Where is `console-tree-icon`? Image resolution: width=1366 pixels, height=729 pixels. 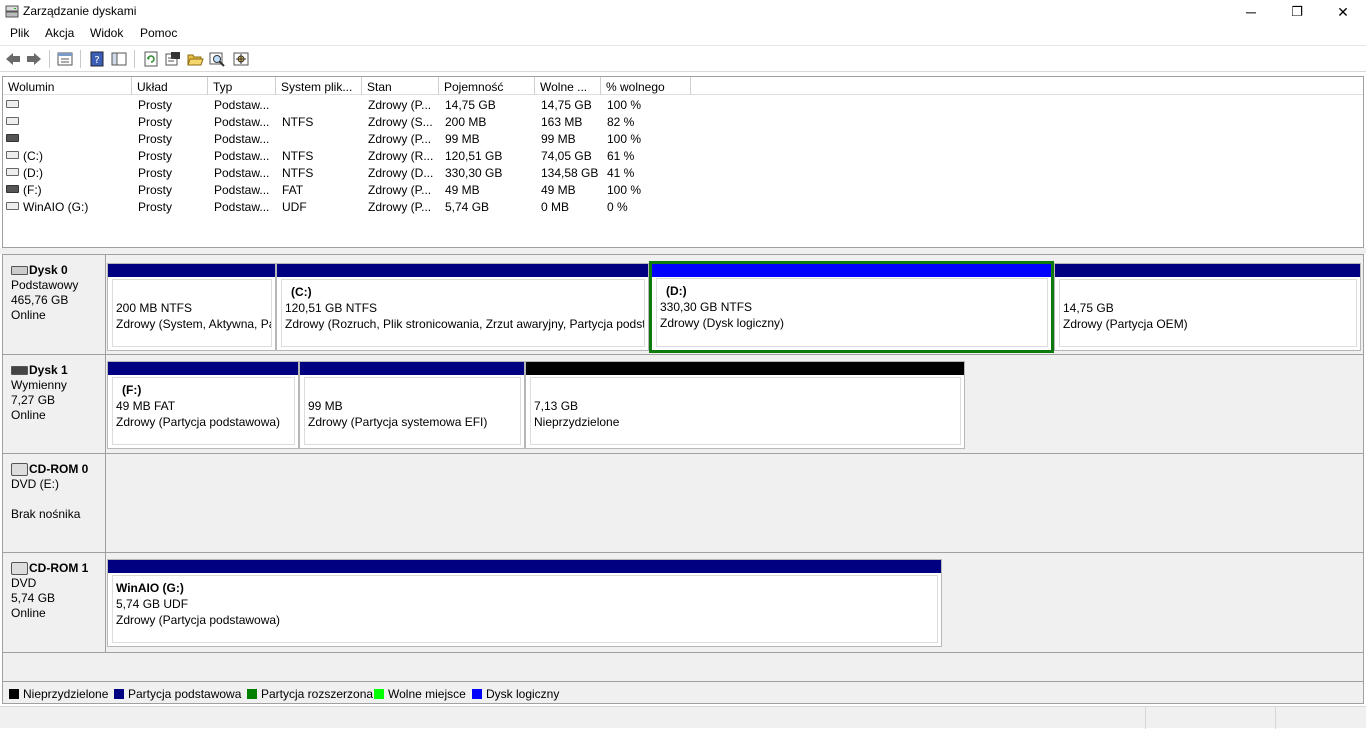
console-tree-icon is located at coordinates (119, 59).